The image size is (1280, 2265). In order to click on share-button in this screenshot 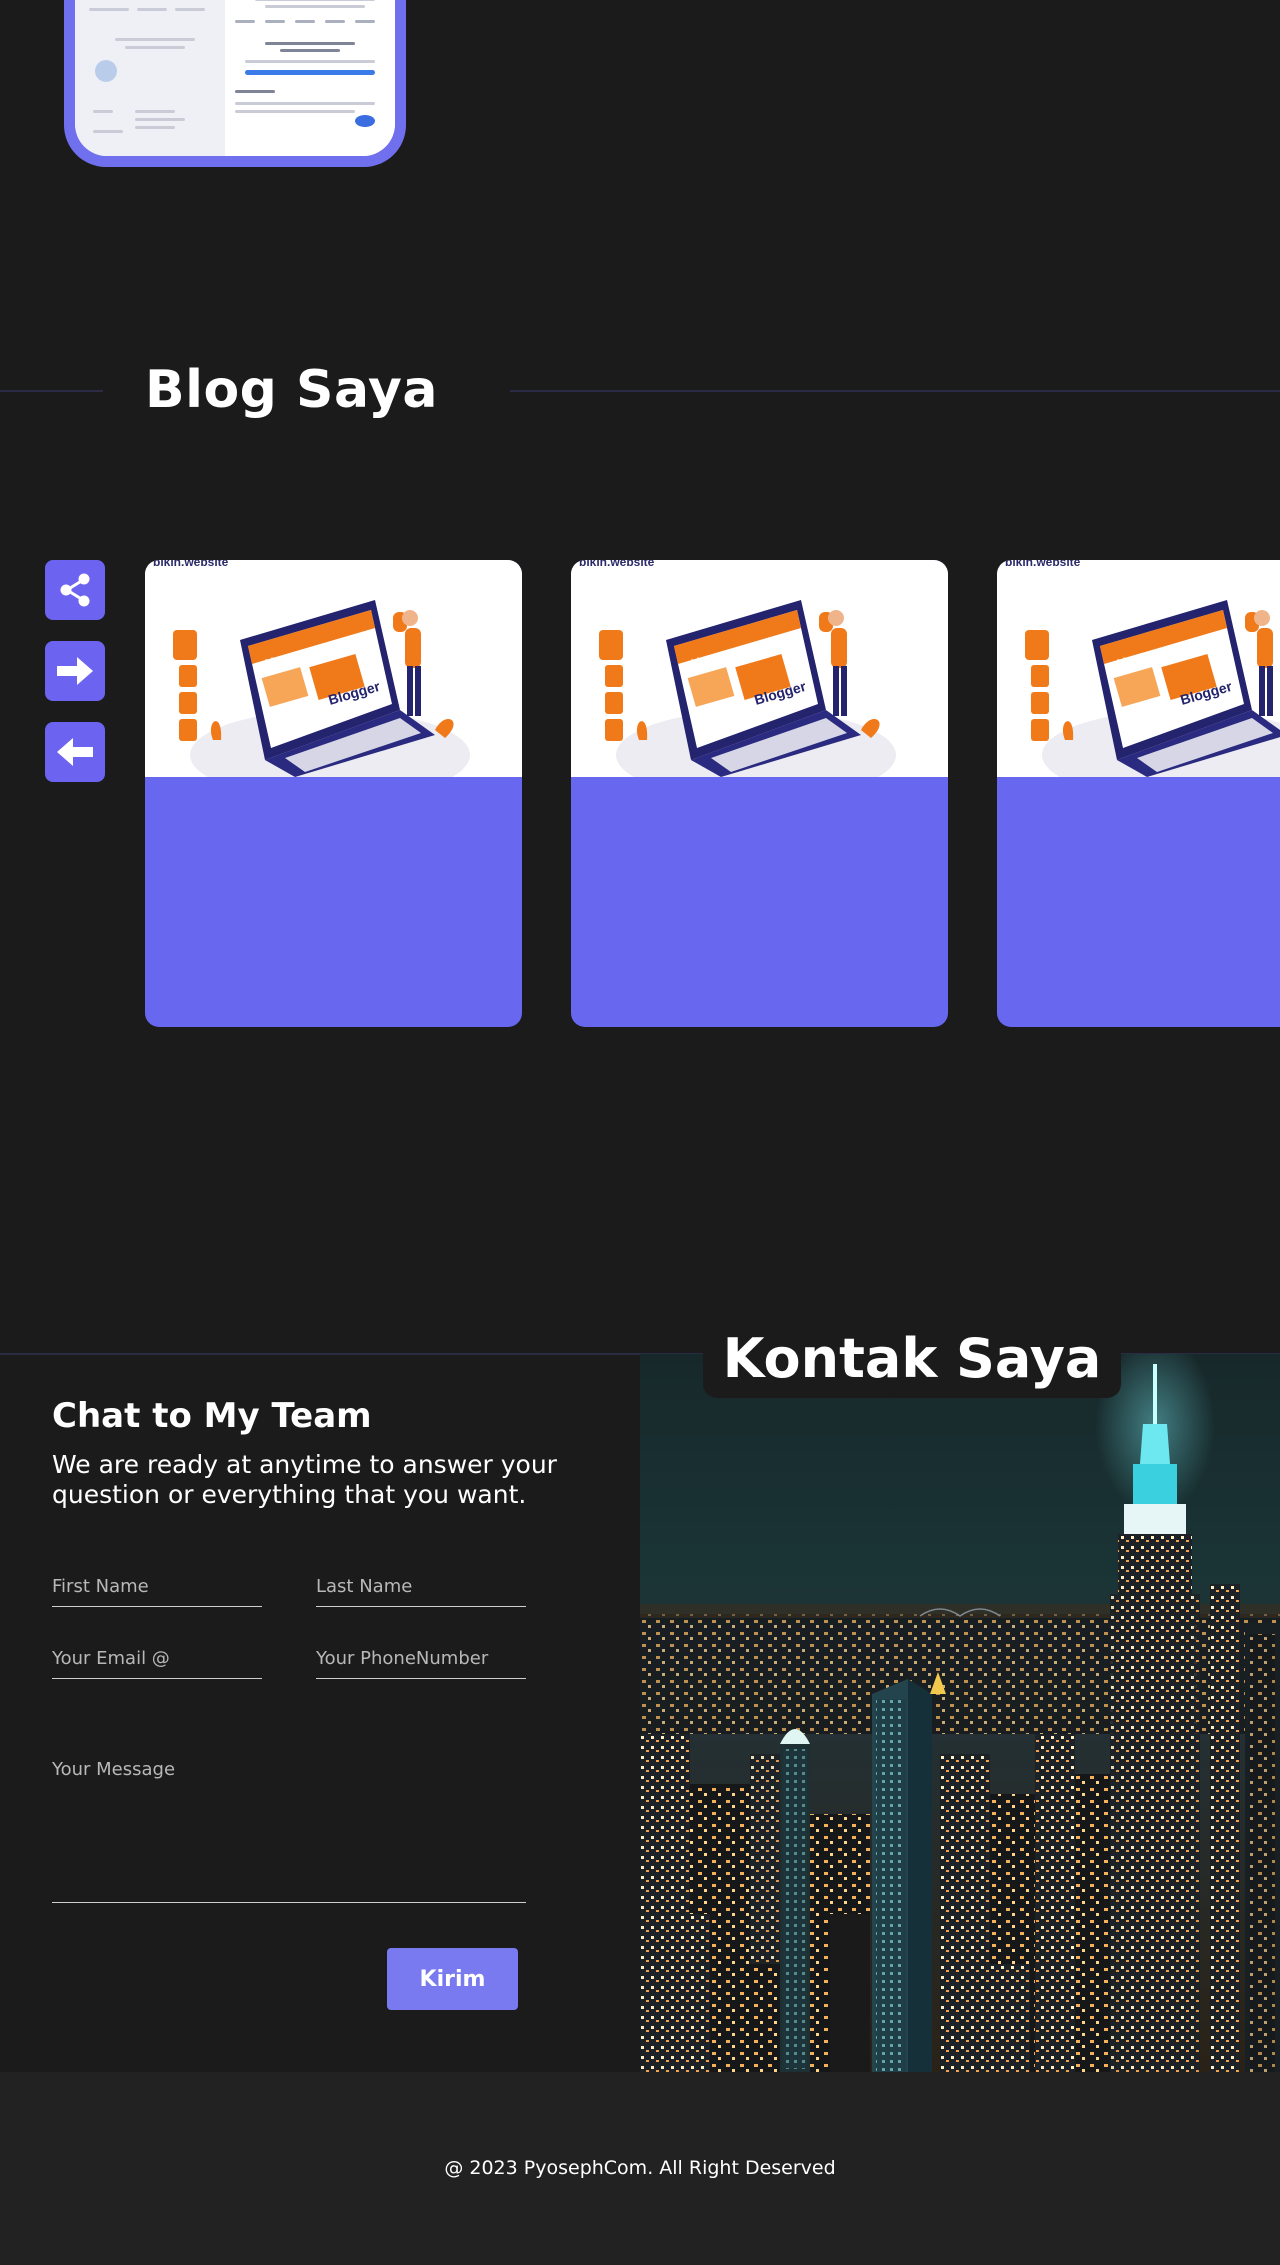, I will do `click(75, 590)`.